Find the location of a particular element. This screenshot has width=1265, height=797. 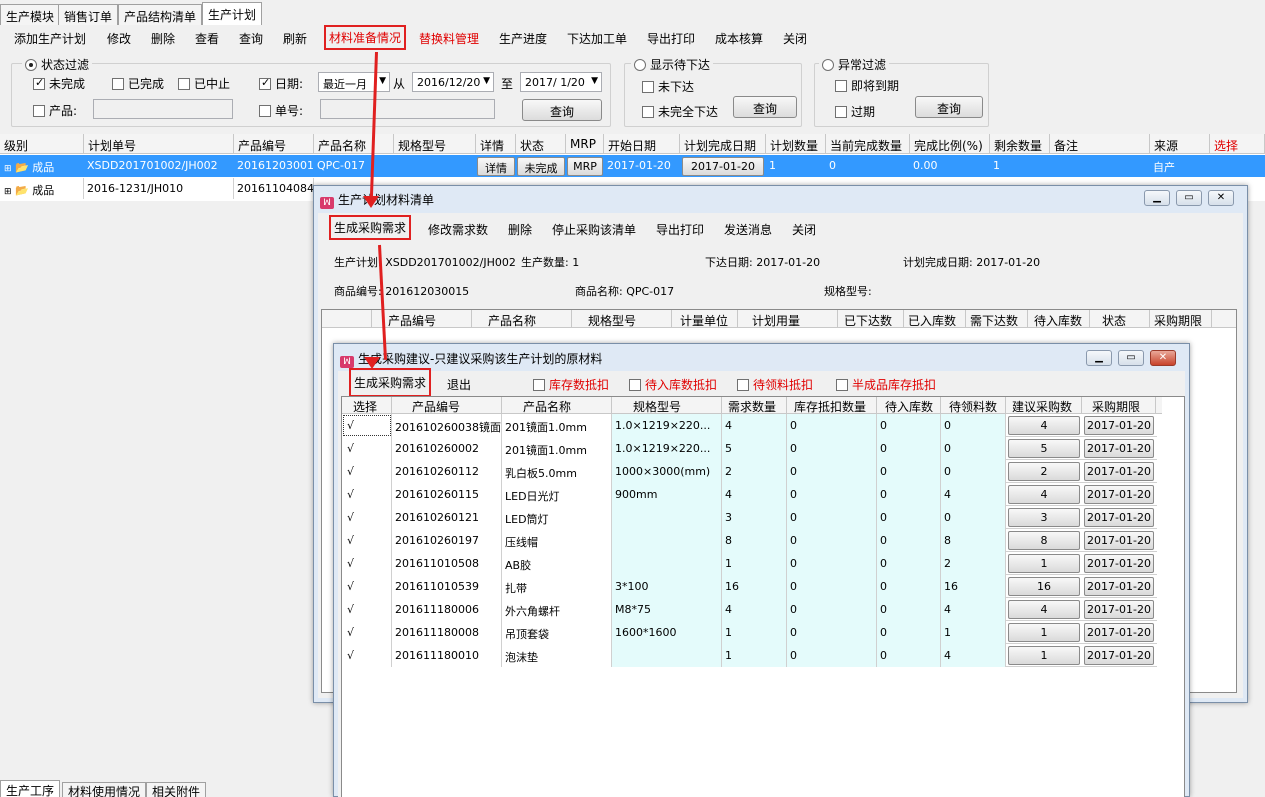

col-status: 状态 is located at coordinates (541, 144).